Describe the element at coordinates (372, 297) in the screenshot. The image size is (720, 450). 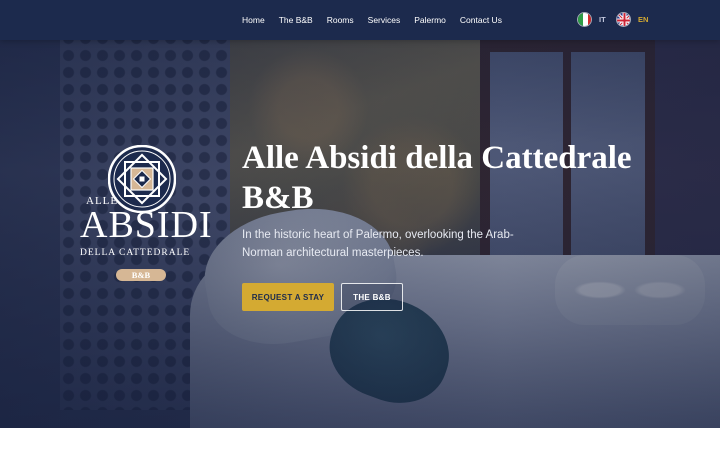
I see `the-bnb-button: THE B&B` at that location.